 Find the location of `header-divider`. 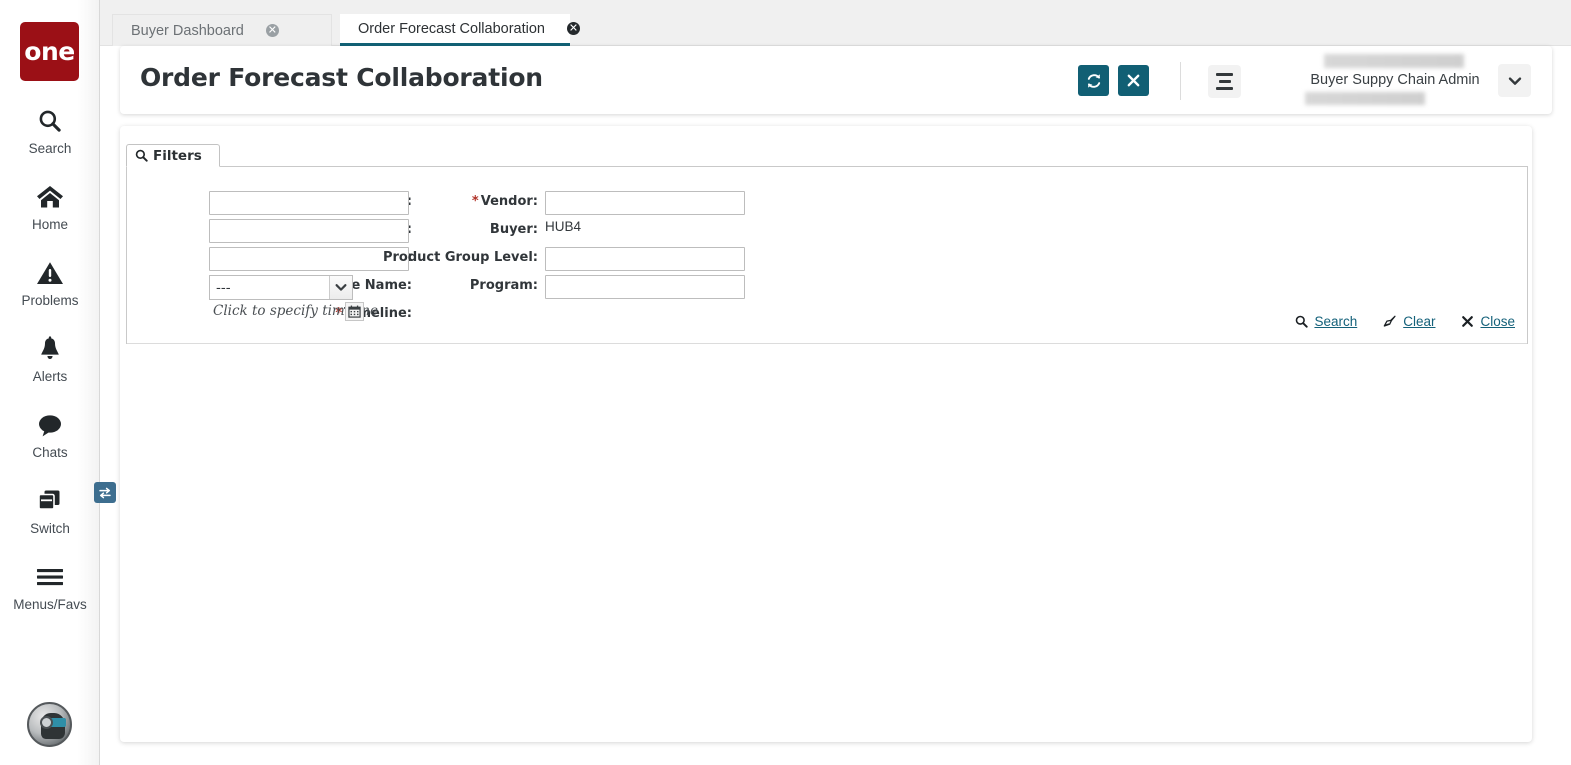

header-divider is located at coordinates (1180, 81).